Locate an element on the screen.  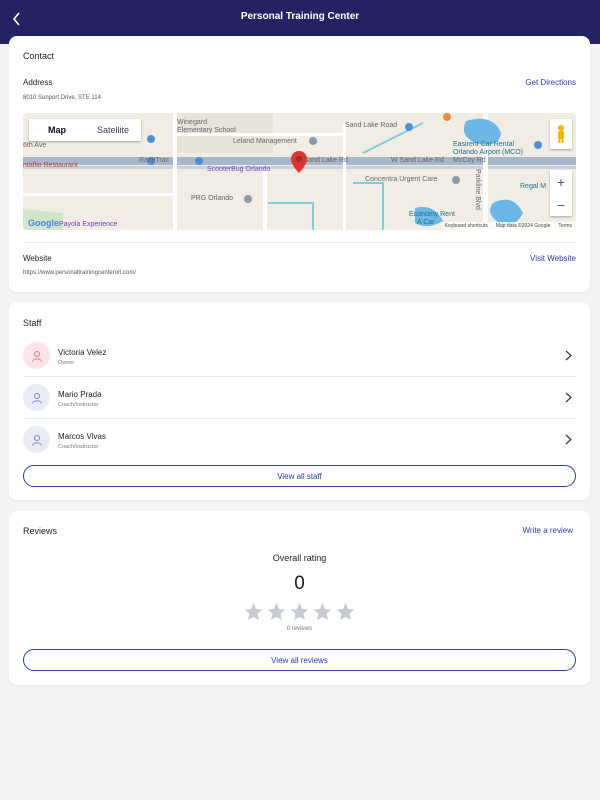
staff-row: Marcos Vivas Coach/Instructor is located at coordinates (299, 440).